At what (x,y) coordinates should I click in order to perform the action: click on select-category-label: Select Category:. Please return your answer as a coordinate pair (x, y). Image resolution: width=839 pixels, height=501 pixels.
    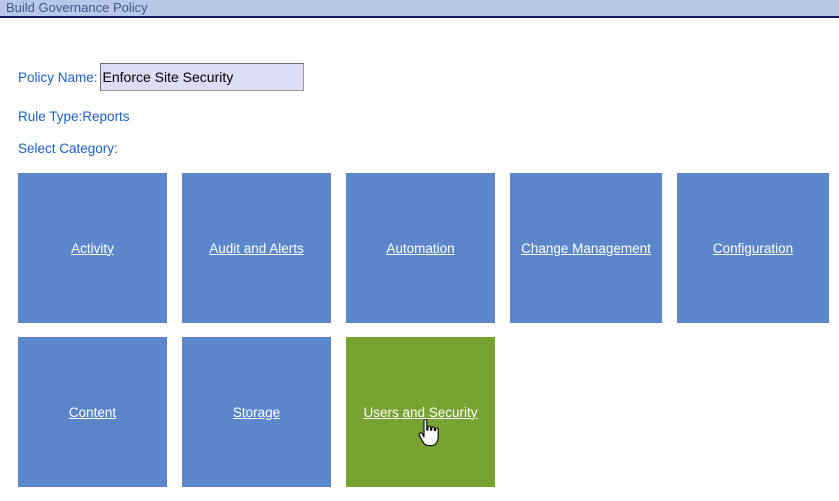
    Looking at the image, I should click on (68, 148).